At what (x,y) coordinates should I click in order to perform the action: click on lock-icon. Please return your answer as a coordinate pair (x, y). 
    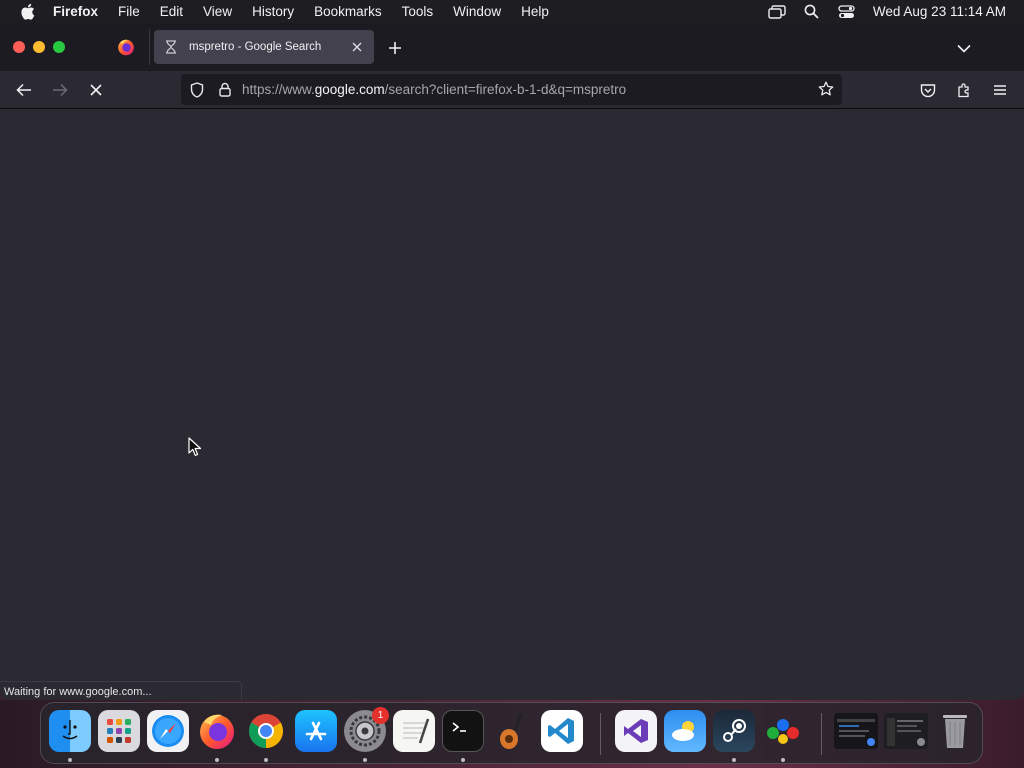
    Looking at the image, I should click on (225, 90).